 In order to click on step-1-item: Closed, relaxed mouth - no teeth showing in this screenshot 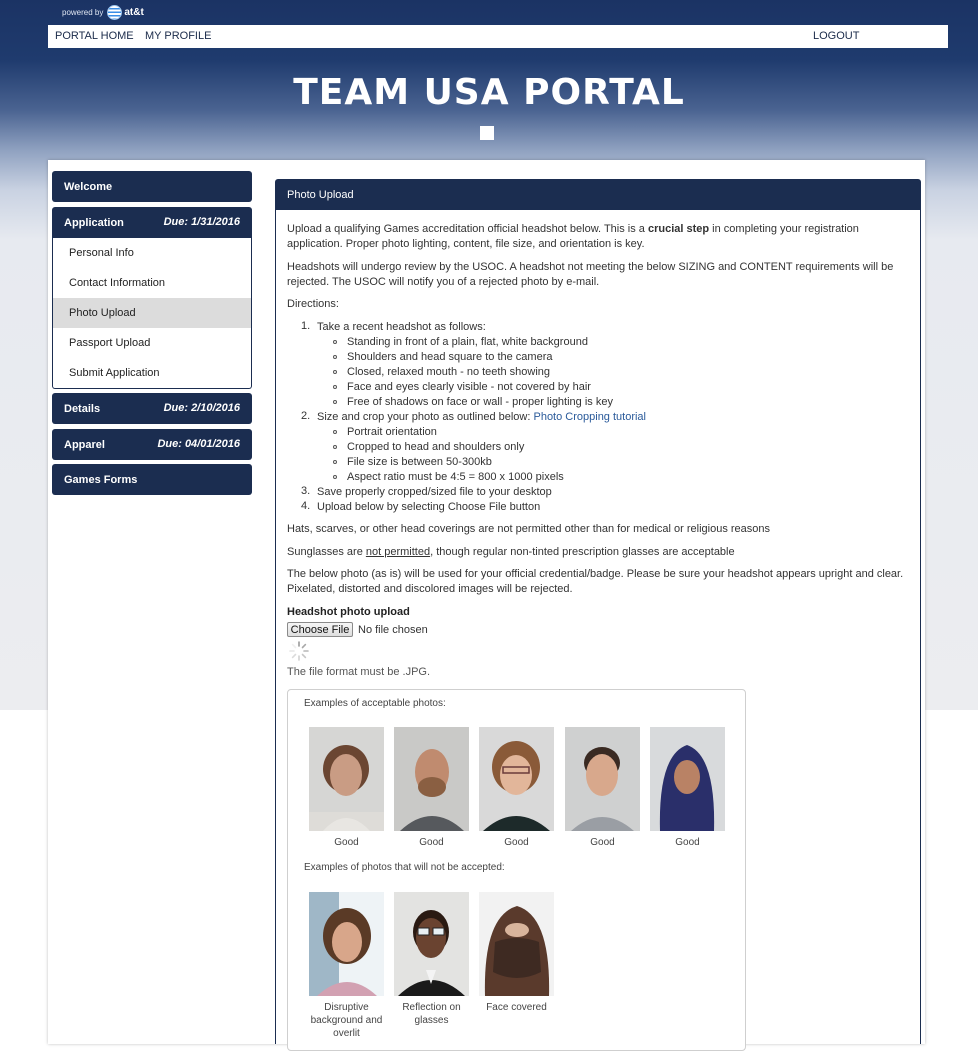, I will do `click(449, 372)`.